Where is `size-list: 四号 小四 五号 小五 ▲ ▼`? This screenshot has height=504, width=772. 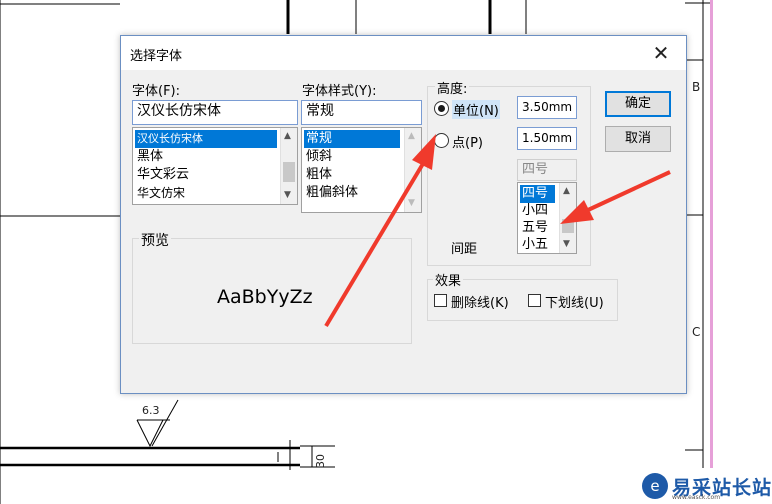 size-list: 四号 小四 五号 小五 ▲ ▼ is located at coordinates (547, 218).